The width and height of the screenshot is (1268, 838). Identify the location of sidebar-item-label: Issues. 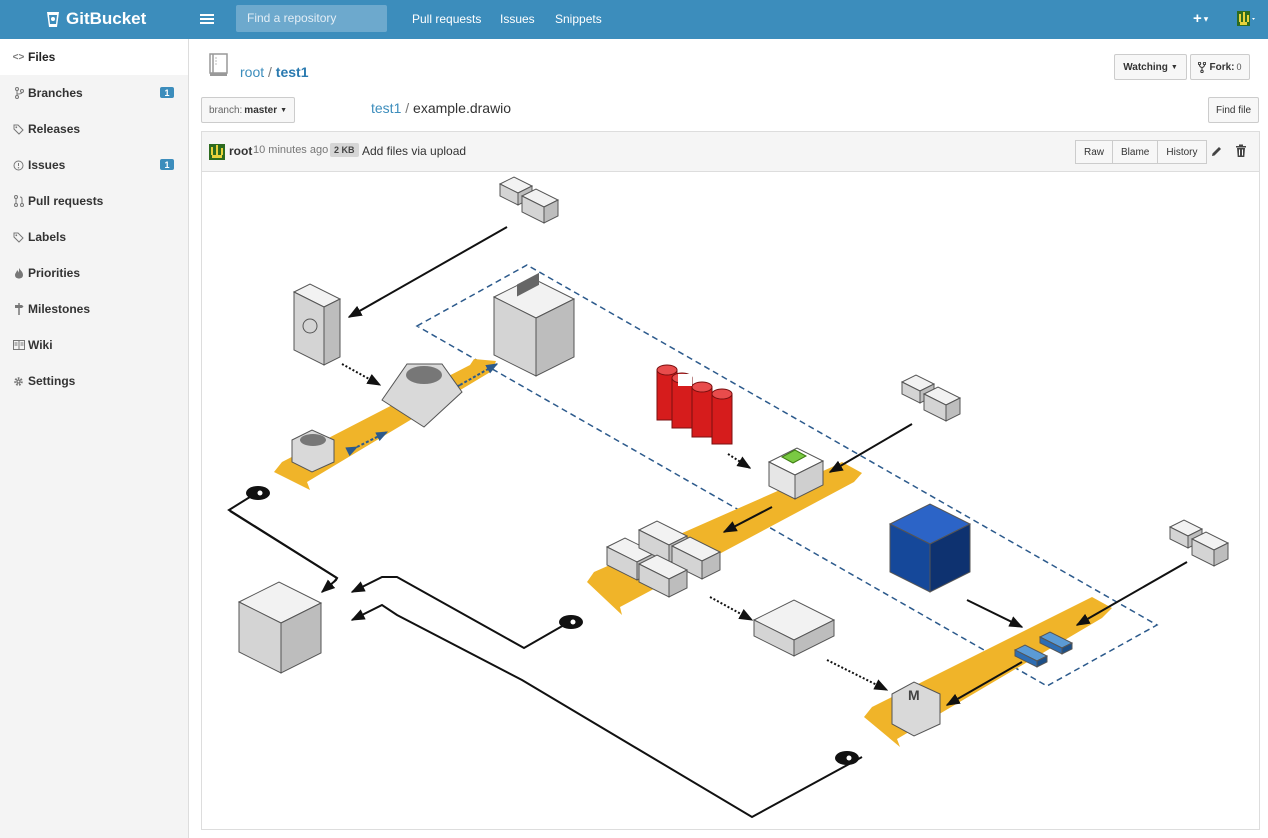
(47, 165).